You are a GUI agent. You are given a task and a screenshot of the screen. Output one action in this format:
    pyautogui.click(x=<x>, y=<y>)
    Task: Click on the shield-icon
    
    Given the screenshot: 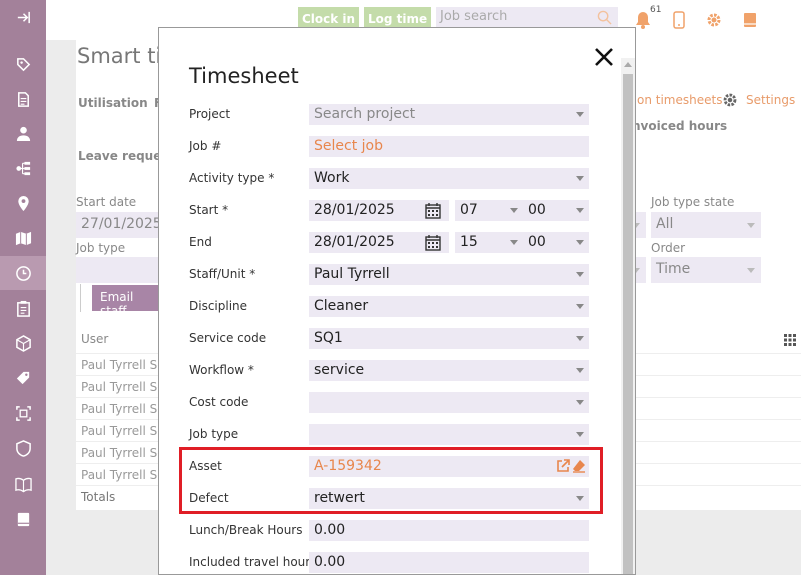 What is the action you would take?
    pyautogui.click(x=23, y=448)
    